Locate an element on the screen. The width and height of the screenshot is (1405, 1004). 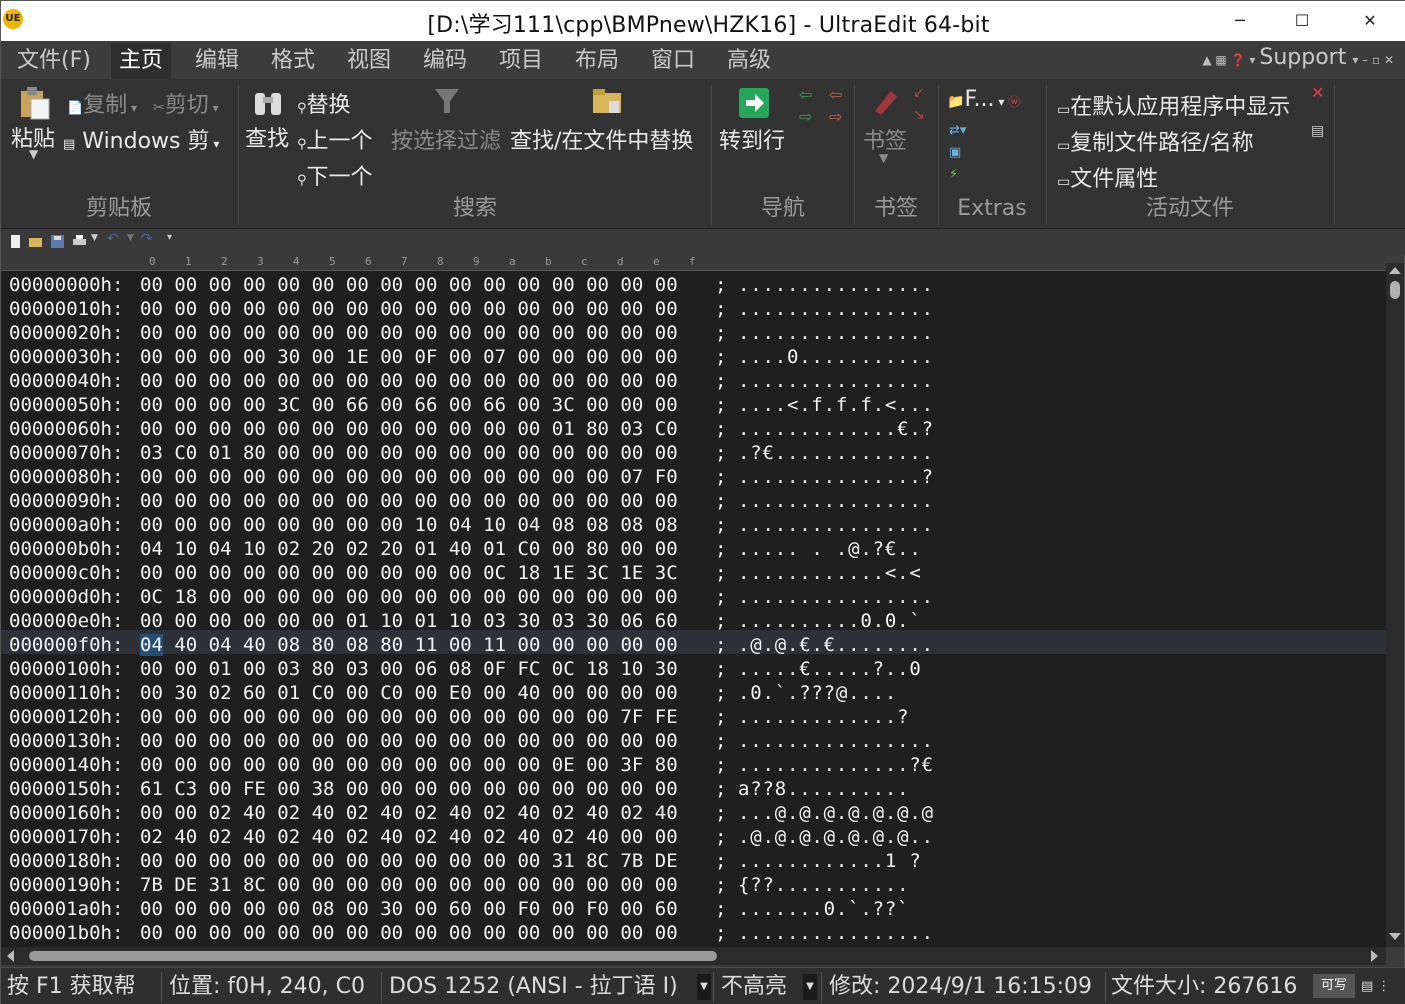
paste-icon is located at coordinates (34, 103).